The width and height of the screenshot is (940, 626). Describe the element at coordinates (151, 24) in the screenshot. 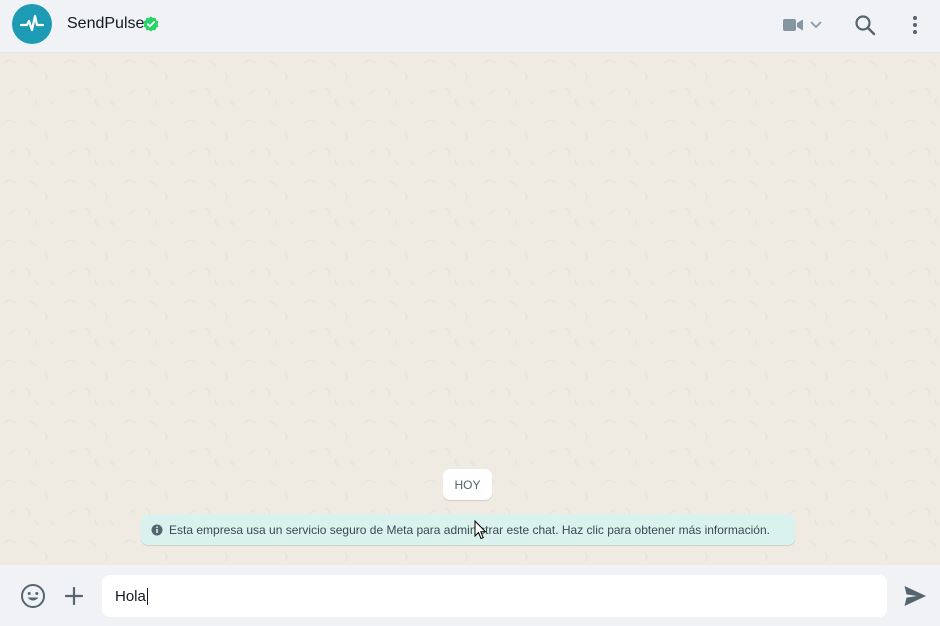

I see `verified-check-icon` at that location.